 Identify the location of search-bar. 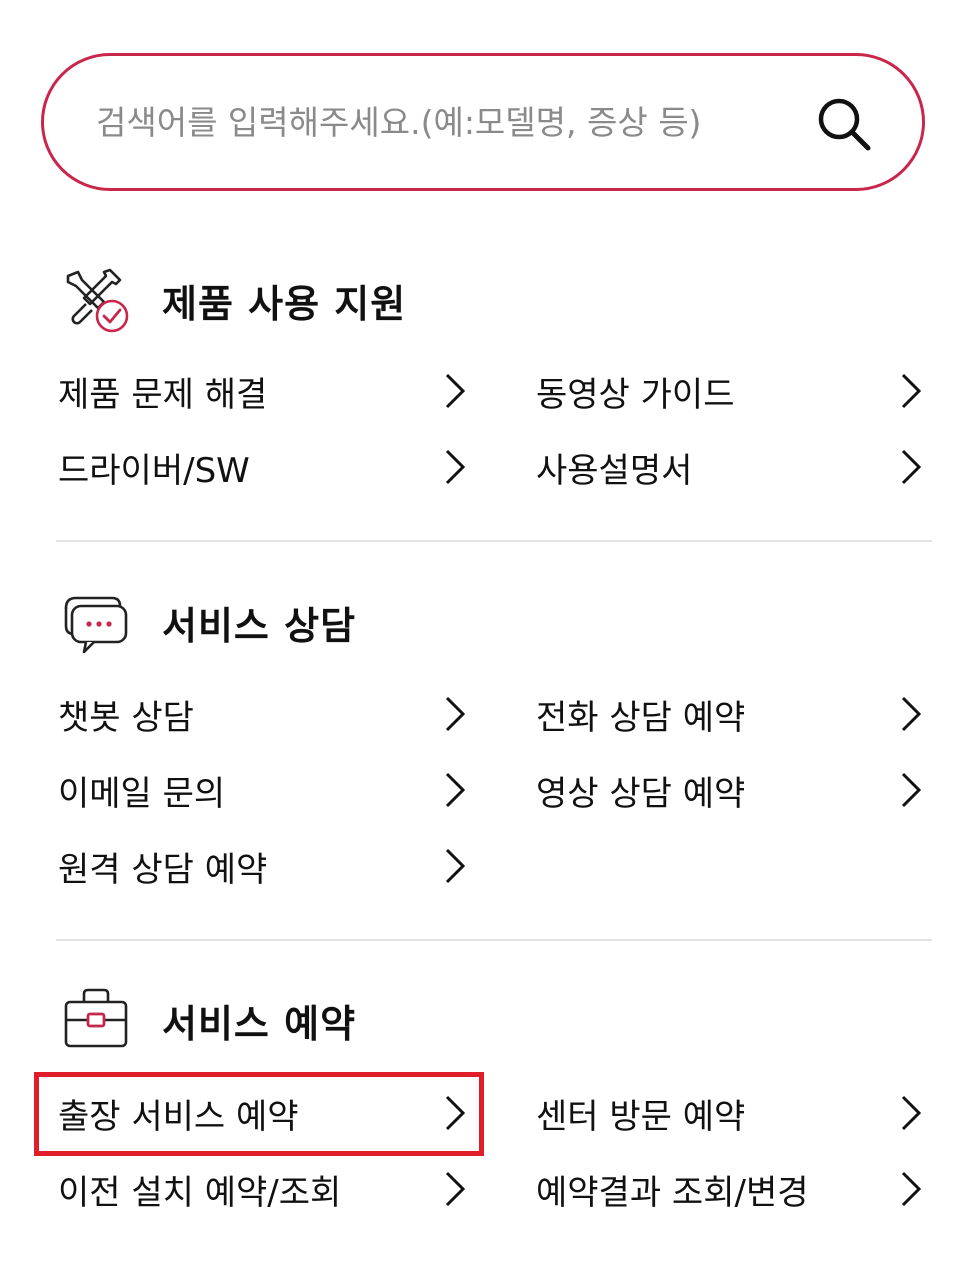
(483, 122).